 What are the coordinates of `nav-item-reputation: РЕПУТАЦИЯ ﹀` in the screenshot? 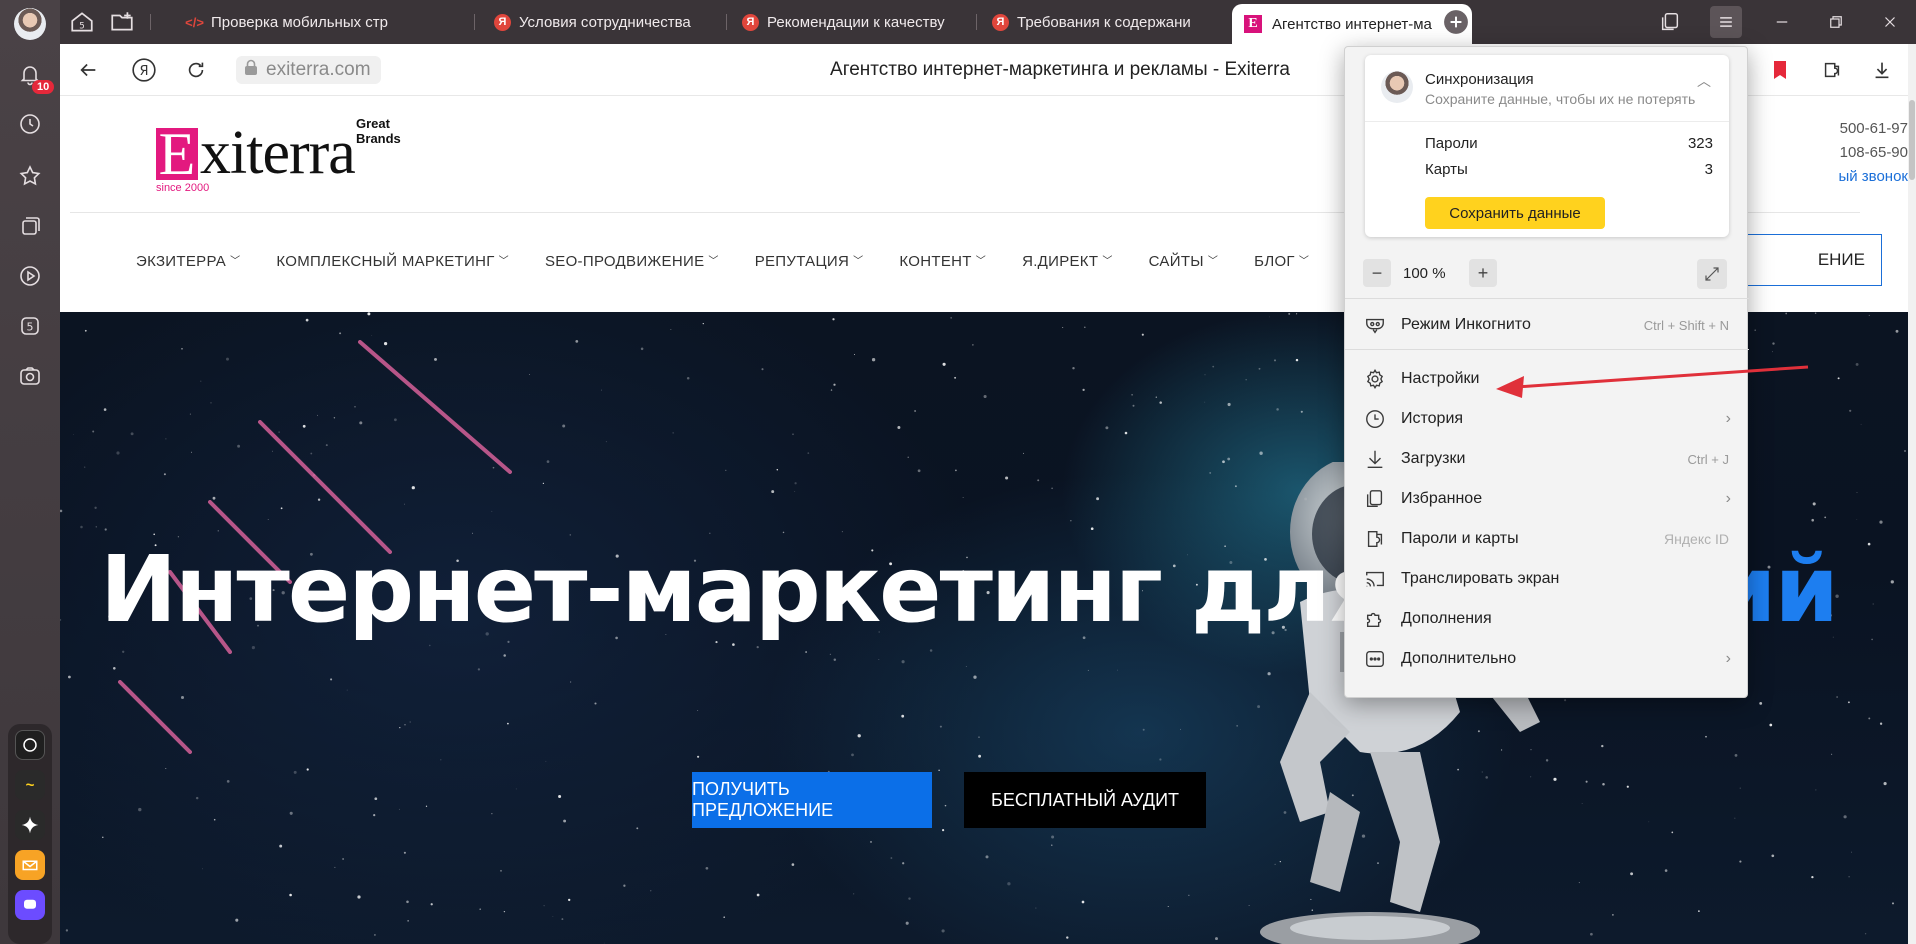 It's located at (809, 261).